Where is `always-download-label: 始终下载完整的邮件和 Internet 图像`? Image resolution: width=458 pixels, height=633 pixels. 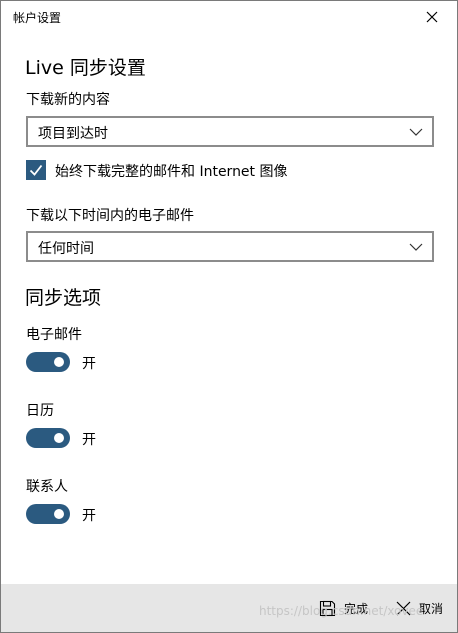
always-download-label: 始终下载完整的邮件和 Internet 图像 is located at coordinates (171, 172).